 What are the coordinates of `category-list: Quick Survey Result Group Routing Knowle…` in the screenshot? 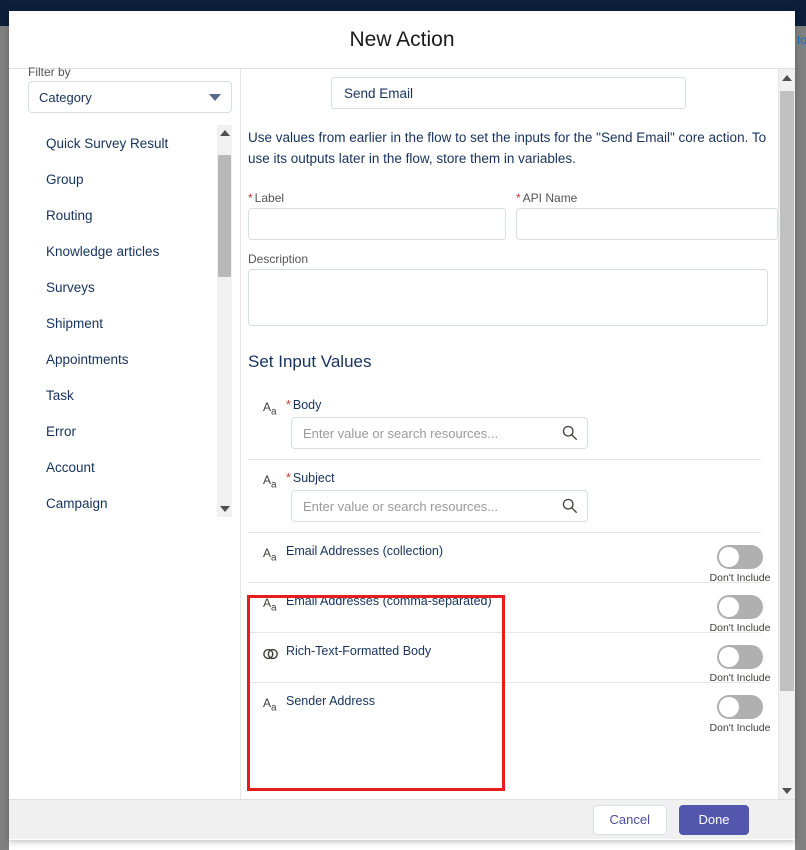 It's located at (122, 321).